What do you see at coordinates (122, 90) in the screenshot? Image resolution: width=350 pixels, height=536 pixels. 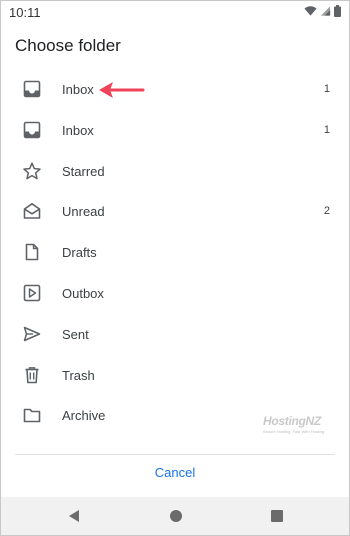 I see `annotation-arrow-icon` at bounding box center [122, 90].